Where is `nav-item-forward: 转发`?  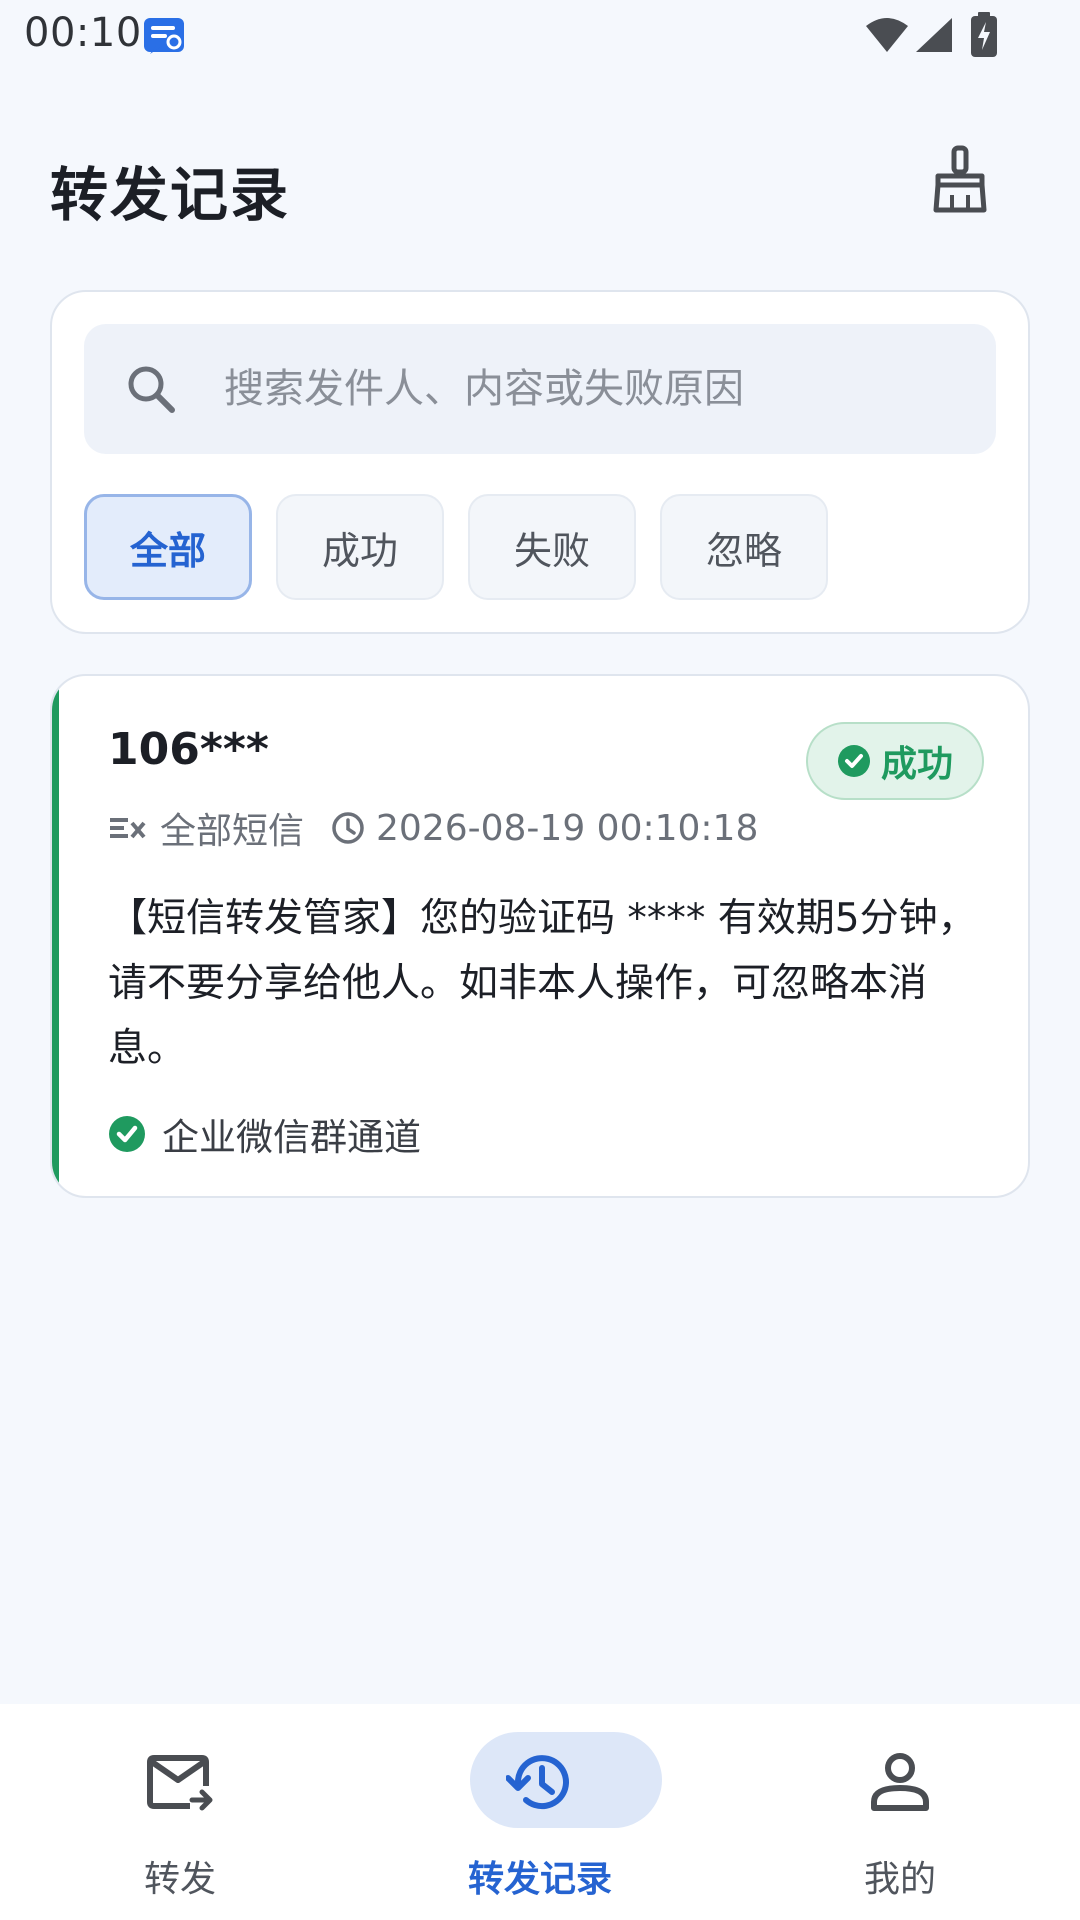
nav-item-forward: 转发 is located at coordinates (180, 1812).